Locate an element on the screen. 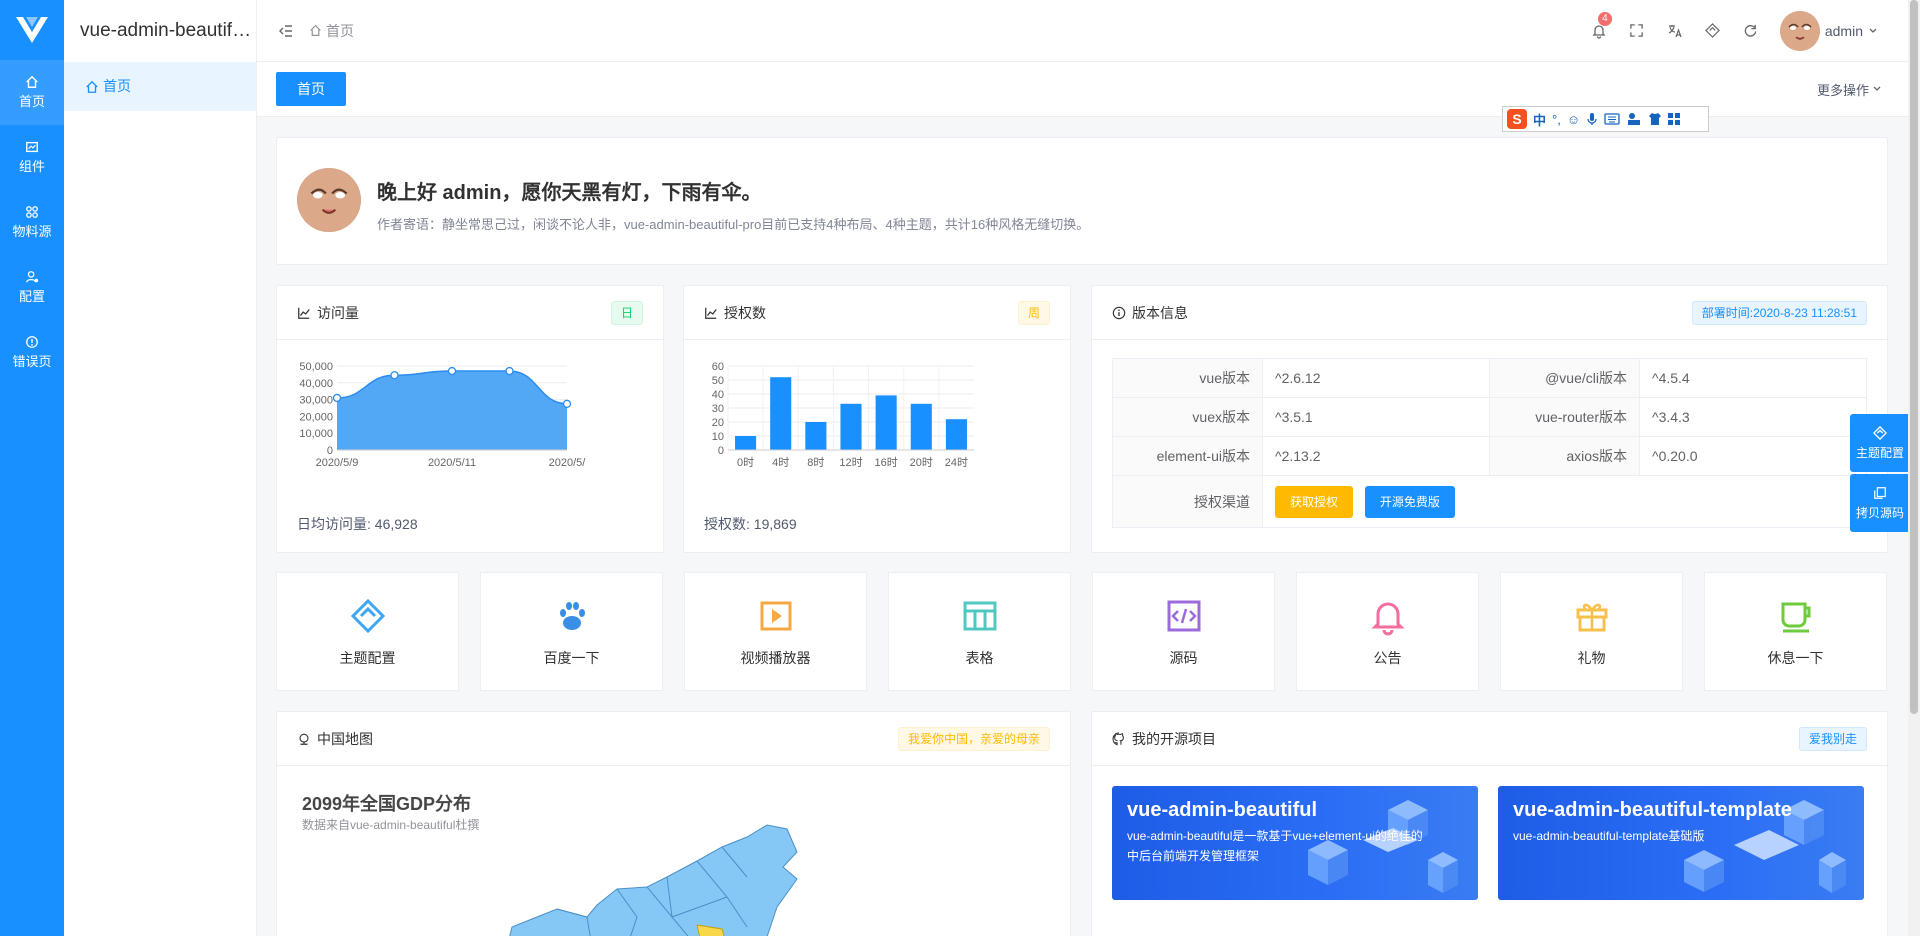 This screenshot has height=936, width=1920. more-actions-dropdown: 更多操作 is located at coordinates (1849, 89).